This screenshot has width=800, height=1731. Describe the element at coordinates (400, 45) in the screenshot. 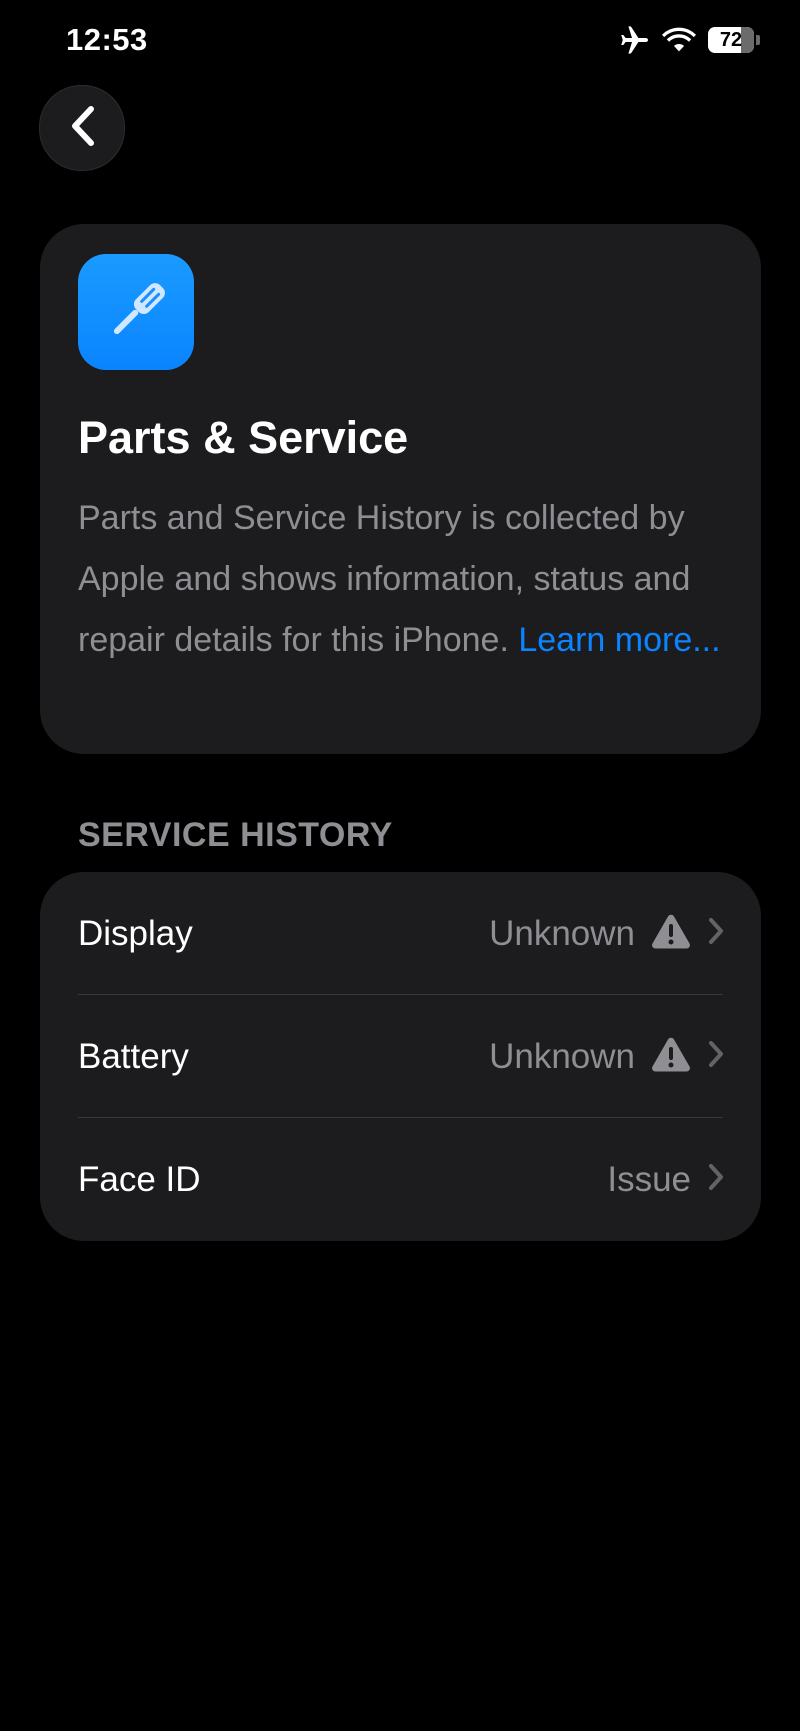

I see `status-bar: 12:53 72` at that location.